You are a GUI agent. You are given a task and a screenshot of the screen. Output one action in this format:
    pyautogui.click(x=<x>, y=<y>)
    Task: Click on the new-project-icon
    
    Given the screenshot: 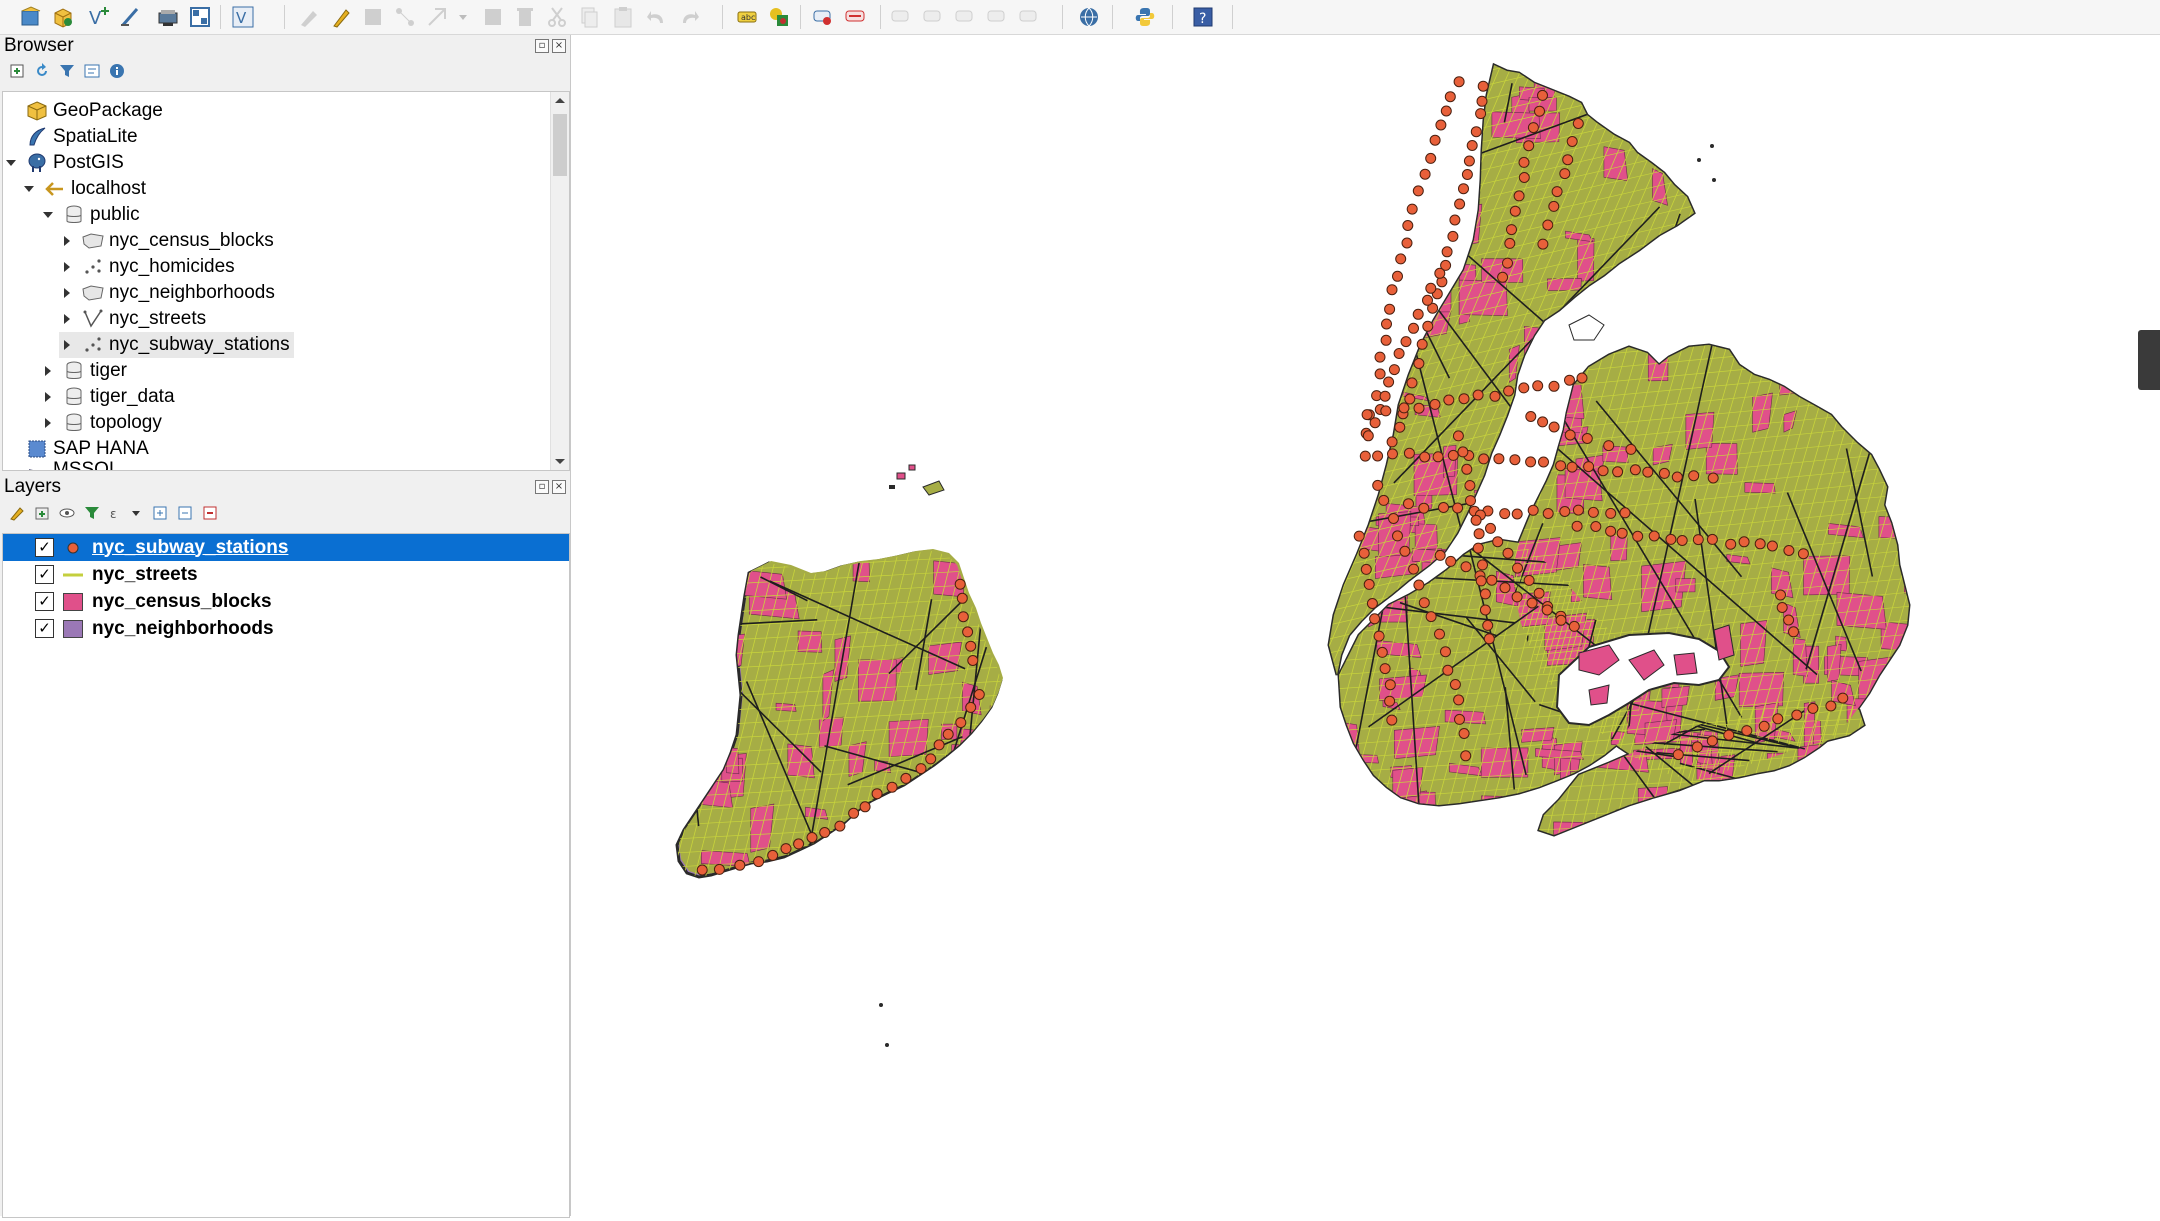 What is the action you would take?
    pyautogui.click(x=31, y=17)
    